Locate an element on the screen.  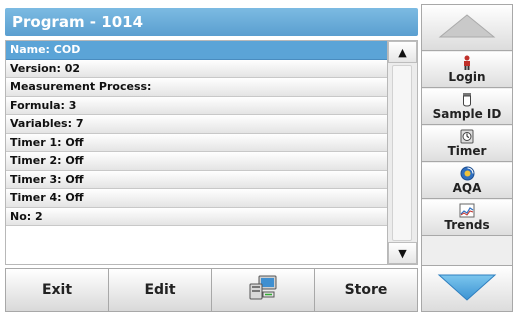
list-item-timer-3: Timer 3: Off is located at coordinates (196, 179).